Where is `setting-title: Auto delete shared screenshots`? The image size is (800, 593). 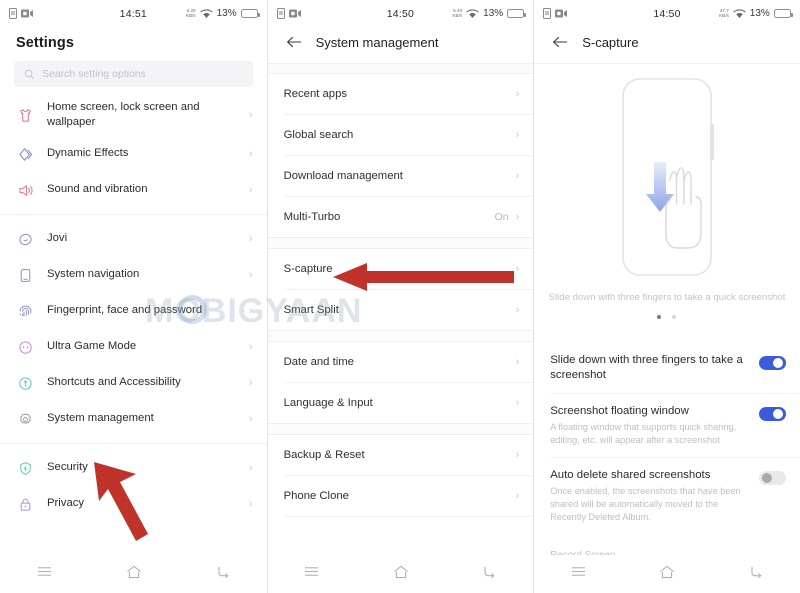
setting-title: Auto delete shared screenshots is located at coordinates (630, 474).